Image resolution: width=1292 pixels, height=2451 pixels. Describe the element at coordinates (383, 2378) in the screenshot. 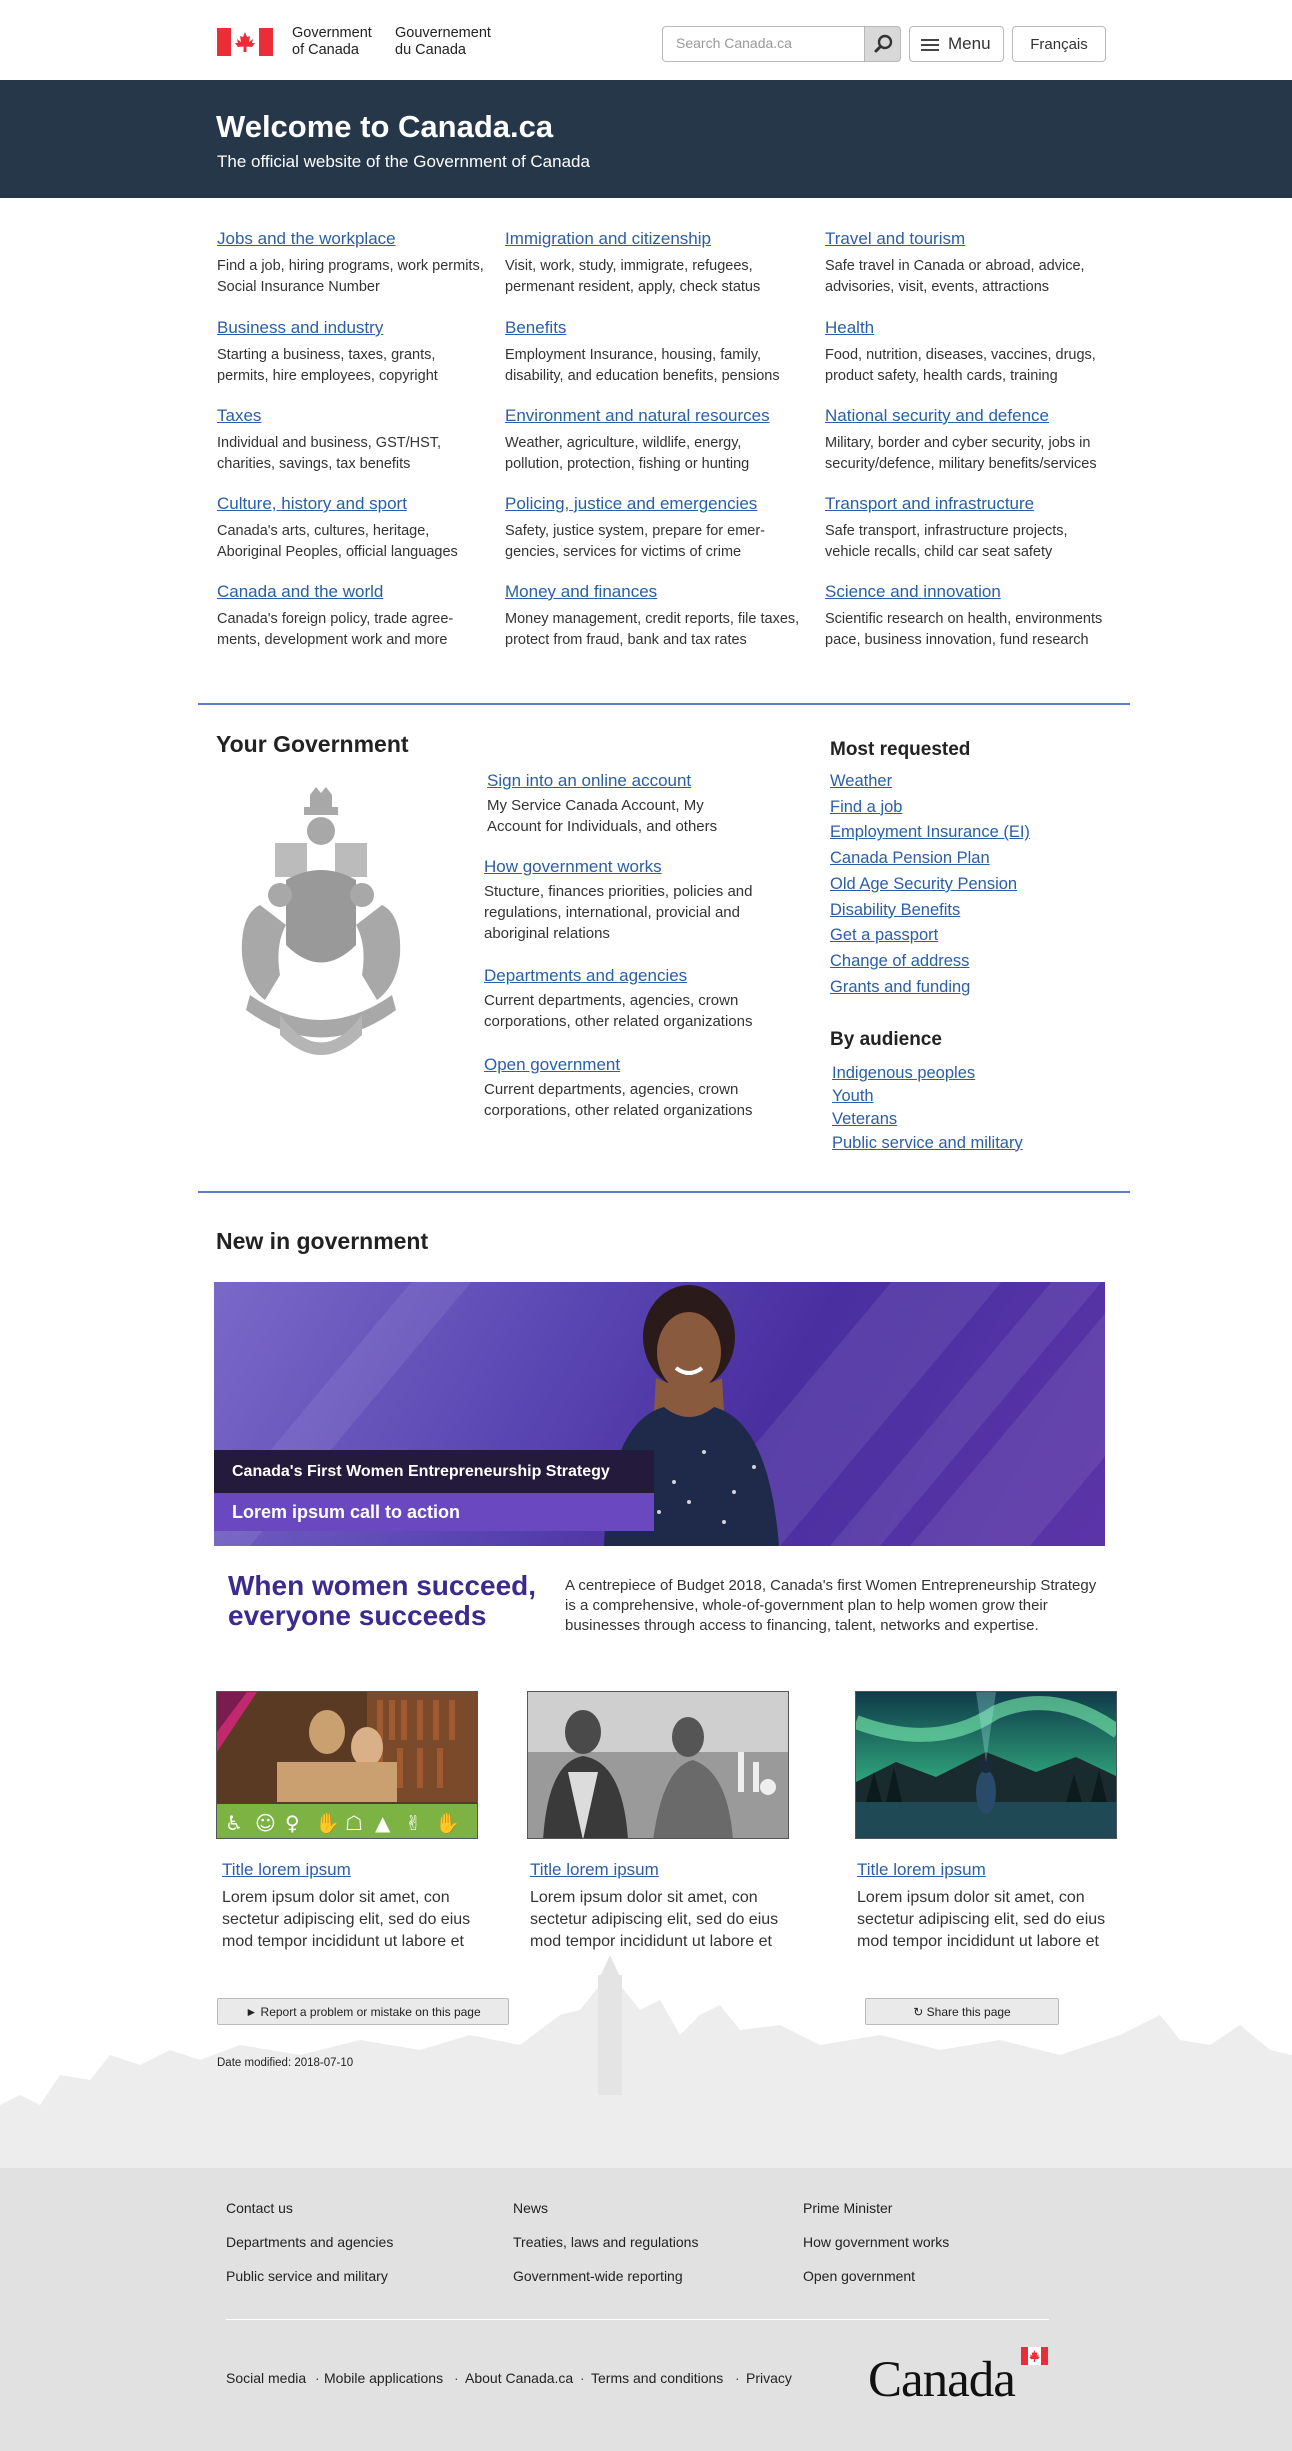

I see `footer-sublink-mobile-apps: Mobile applications` at that location.